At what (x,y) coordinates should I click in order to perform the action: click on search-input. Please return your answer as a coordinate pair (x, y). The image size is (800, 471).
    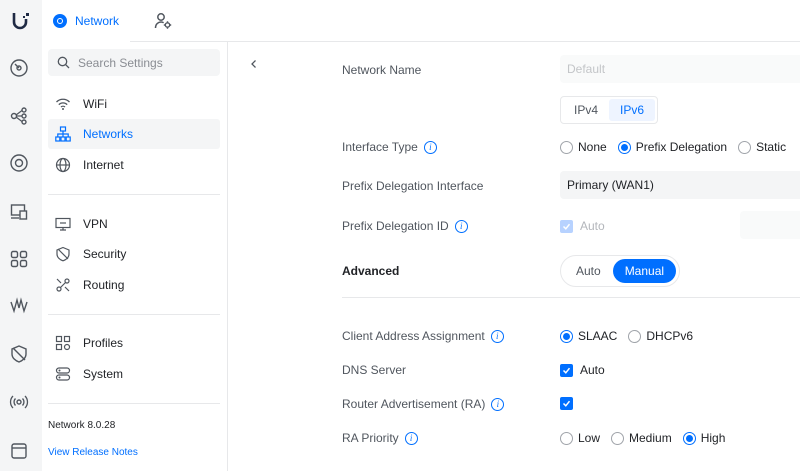
    Looking at the image, I should click on (148, 62).